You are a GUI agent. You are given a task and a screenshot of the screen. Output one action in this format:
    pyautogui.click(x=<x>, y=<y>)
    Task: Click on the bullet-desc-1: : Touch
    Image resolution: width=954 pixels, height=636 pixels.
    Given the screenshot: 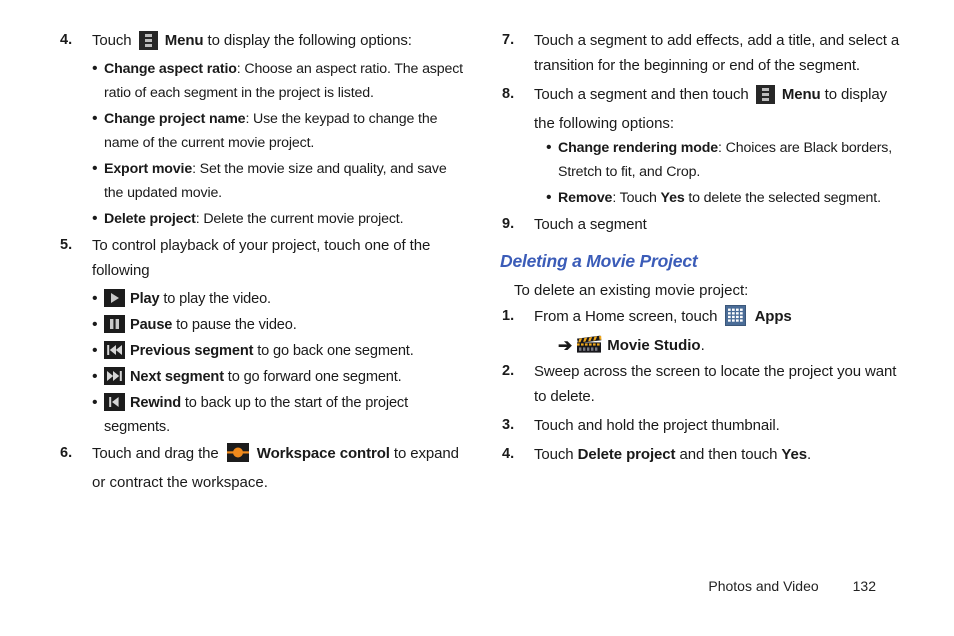 What is the action you would take?
    pyautogui.click(x=636, y=198)
    